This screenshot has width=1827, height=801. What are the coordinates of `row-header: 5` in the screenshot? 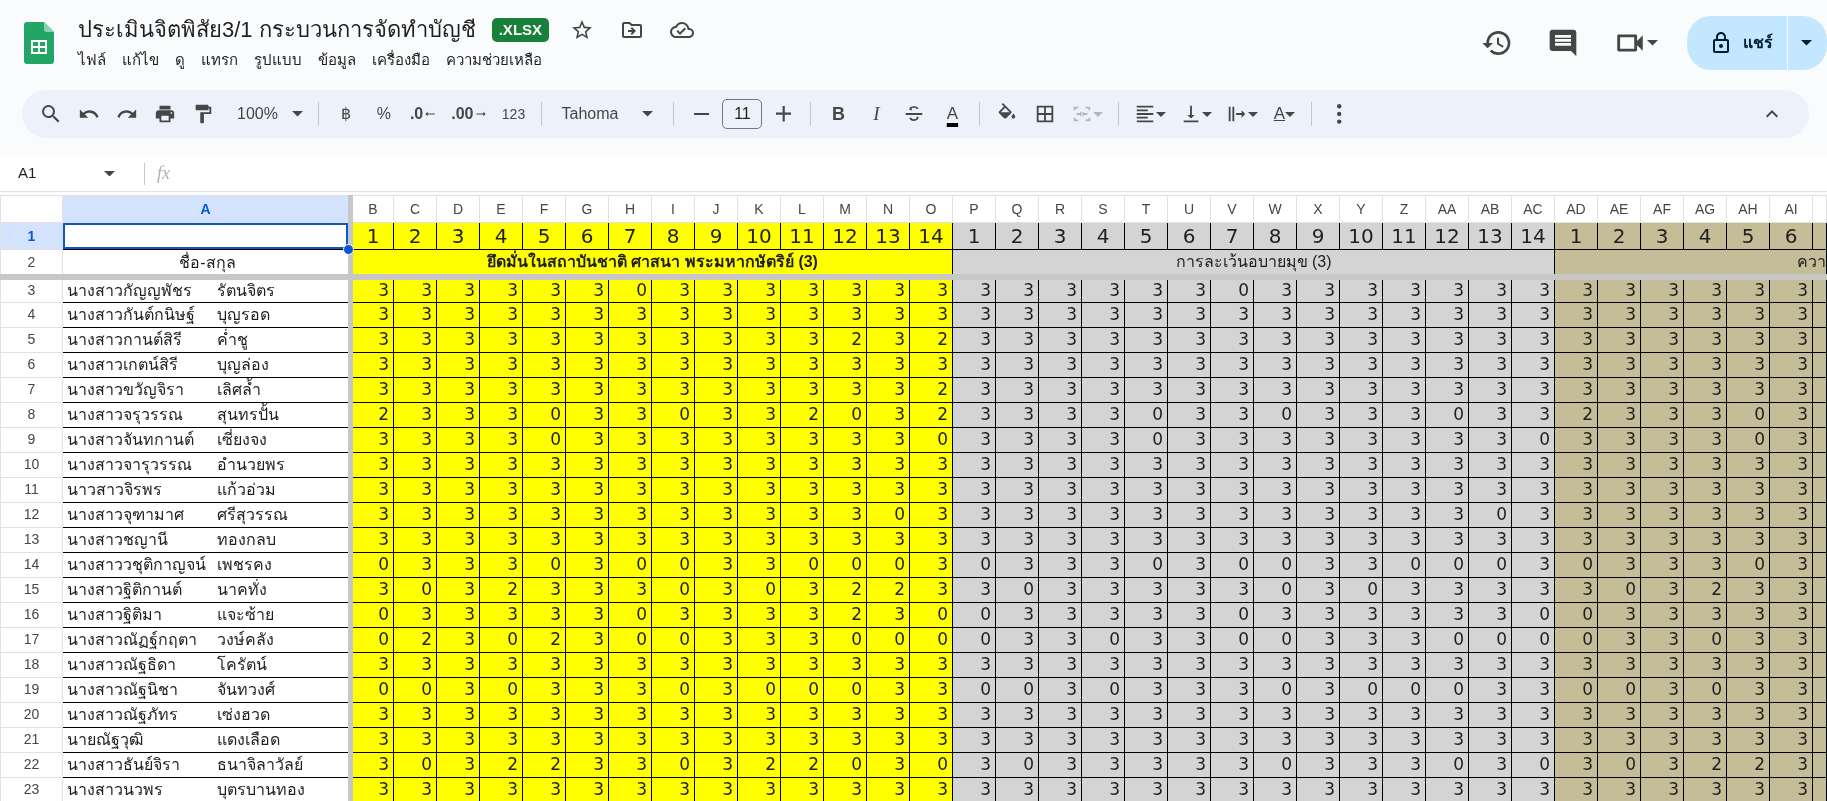 It's located at (31, 339).